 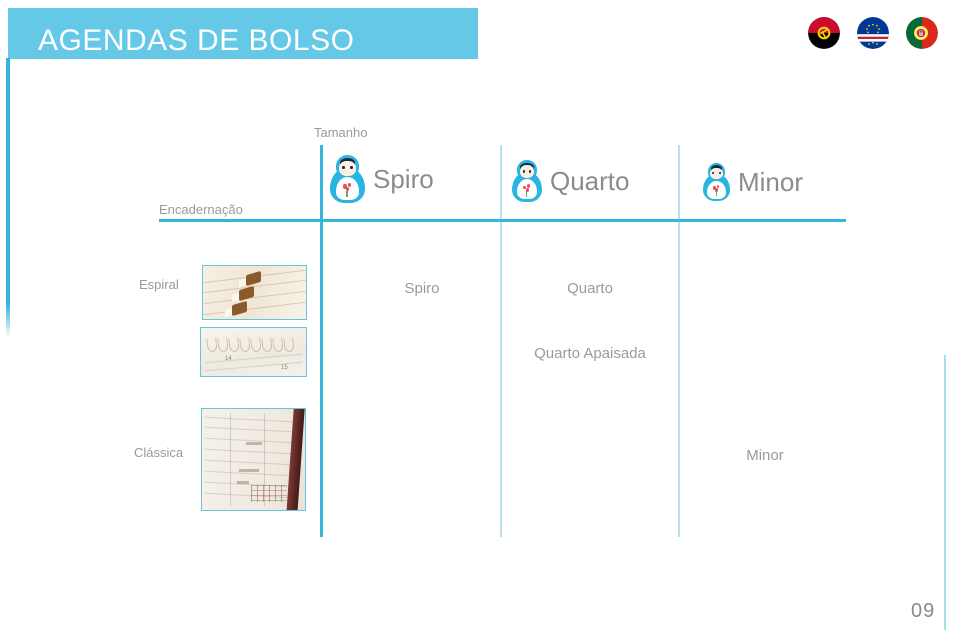 I want to click on thumbnail-espiral-page: 14 15, so click(x=253, y=352).